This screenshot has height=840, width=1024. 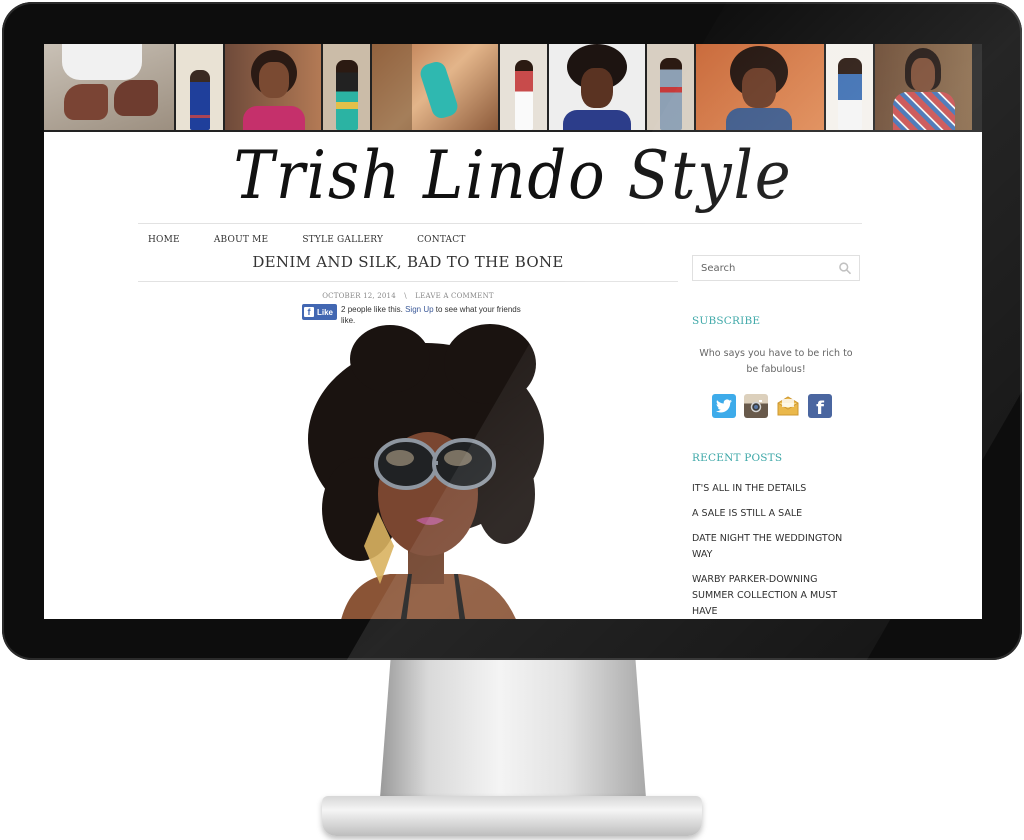 What do you see at coordinates (109, 87) in the screenshot?
I see `header-photo-shoes` at bounding box center [109, 87].